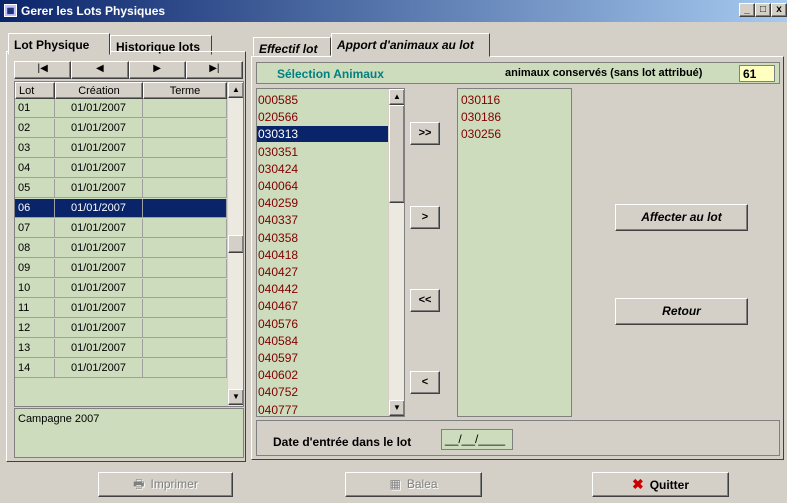 This screenshot has height=503, width=787. I want to click on assign-to-lot-button: Affecter au lot, so click(681, 217).